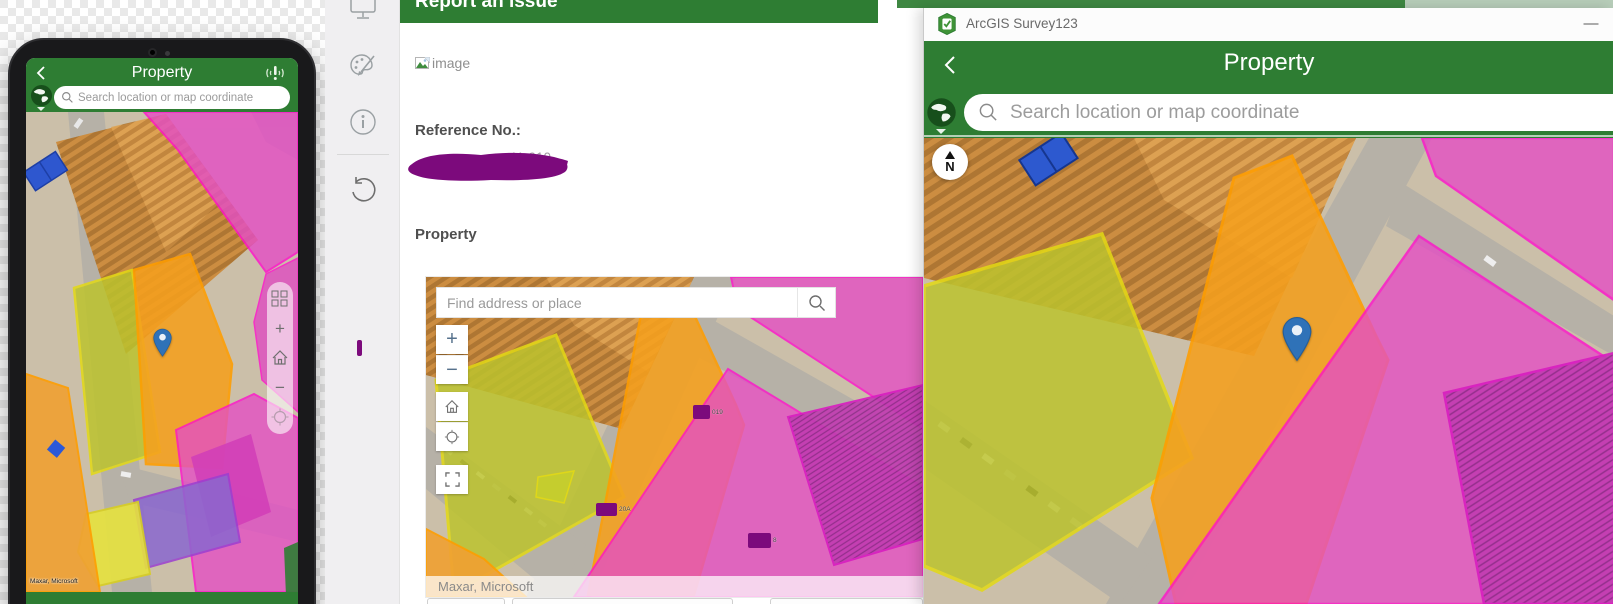  I want to click on phone-globe-caret-icon, so click(41, 109).